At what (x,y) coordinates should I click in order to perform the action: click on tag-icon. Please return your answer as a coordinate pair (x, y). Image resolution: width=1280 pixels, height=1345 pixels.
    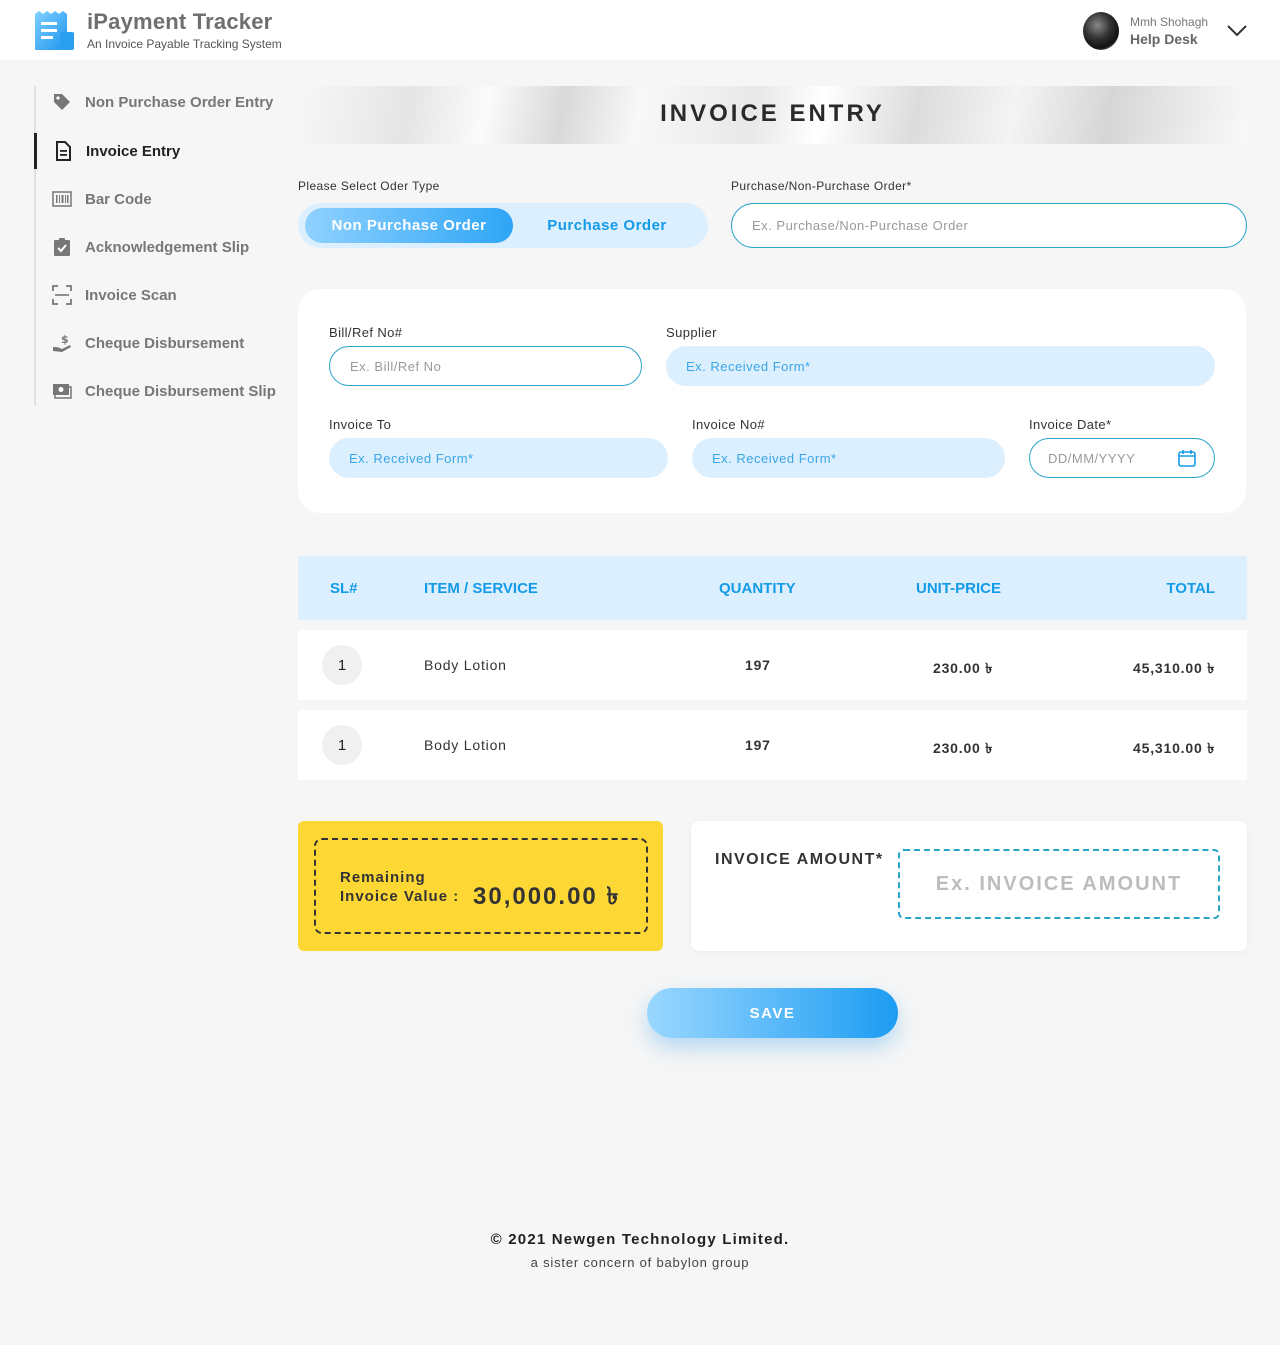
    Looking at the image, I should click on (62, 102).